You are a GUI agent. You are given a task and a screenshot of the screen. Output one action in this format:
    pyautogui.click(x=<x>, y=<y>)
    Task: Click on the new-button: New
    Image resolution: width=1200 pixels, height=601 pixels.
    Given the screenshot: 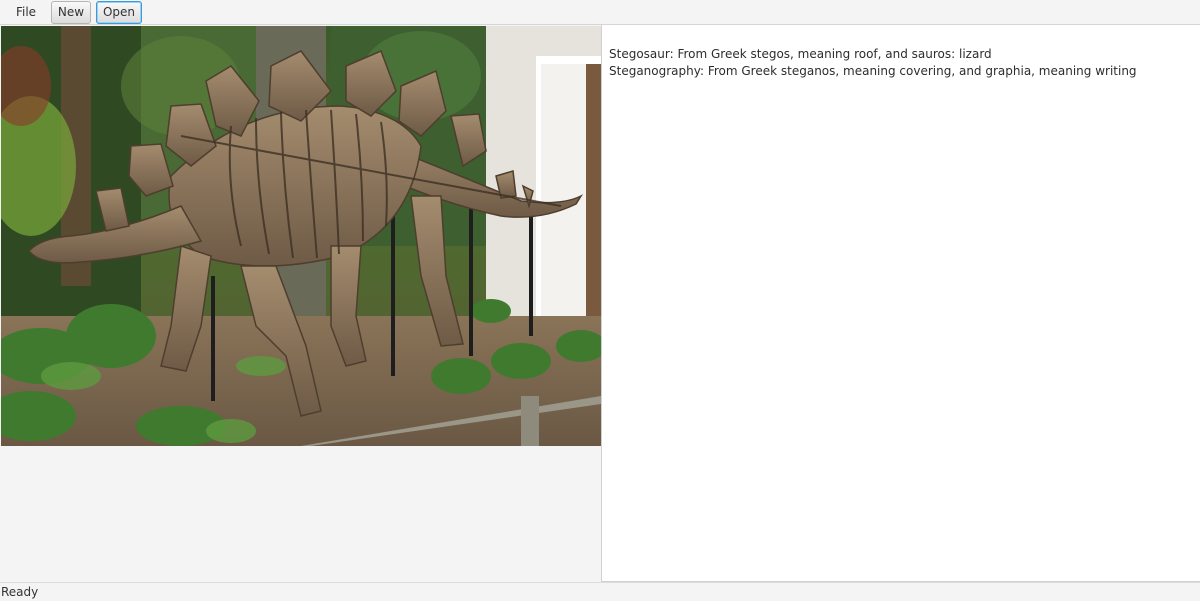 What is the action you would take?
    pyautogui.click(x=71, y=12)
    